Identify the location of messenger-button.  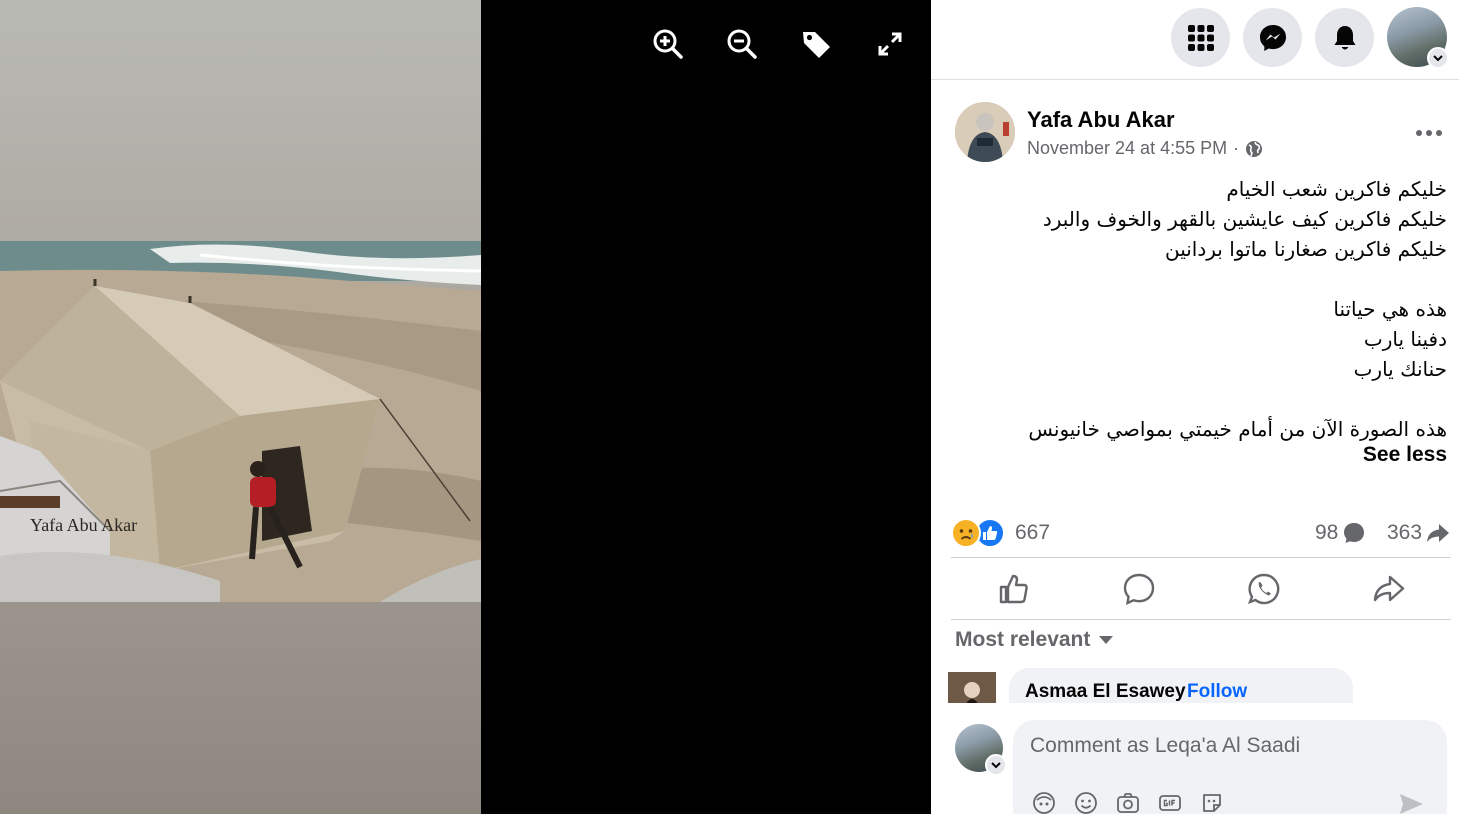
(1272, 37).